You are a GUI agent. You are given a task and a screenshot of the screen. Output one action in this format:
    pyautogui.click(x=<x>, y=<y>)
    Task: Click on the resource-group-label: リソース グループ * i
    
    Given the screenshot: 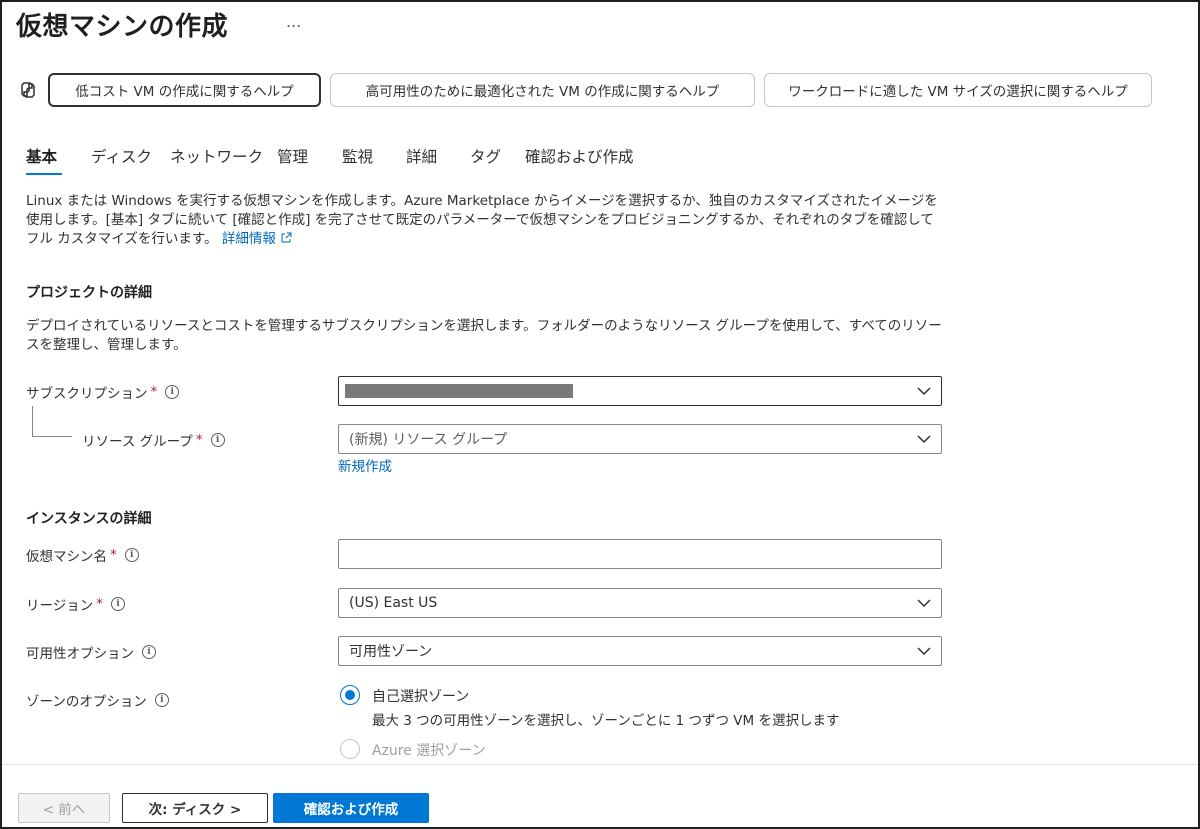 What is the action you would take?
    pyautogui.click(x=153, y=440)
    